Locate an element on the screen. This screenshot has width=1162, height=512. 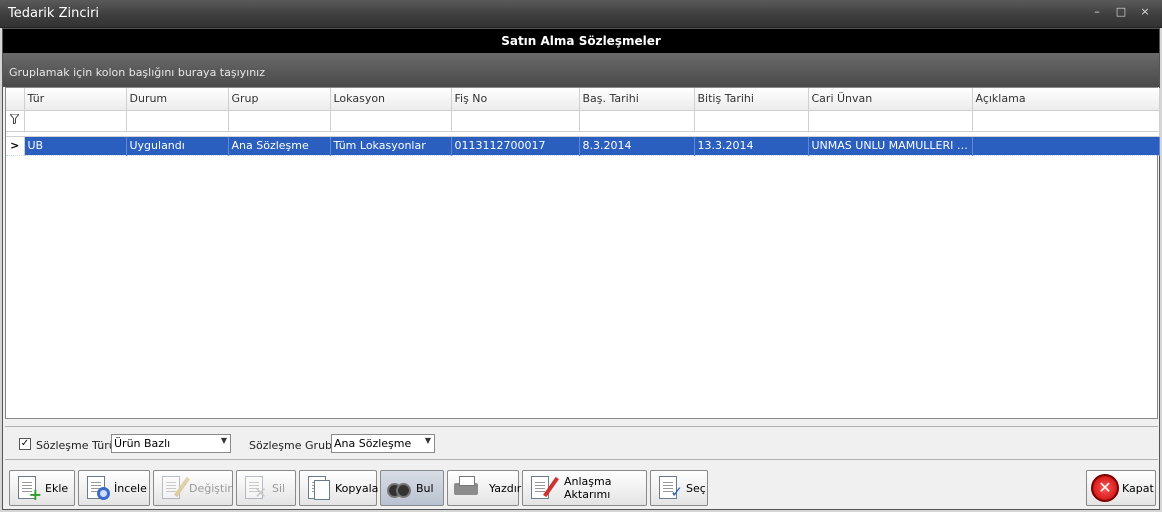
header-indicator is located at coordinates (15, 99).